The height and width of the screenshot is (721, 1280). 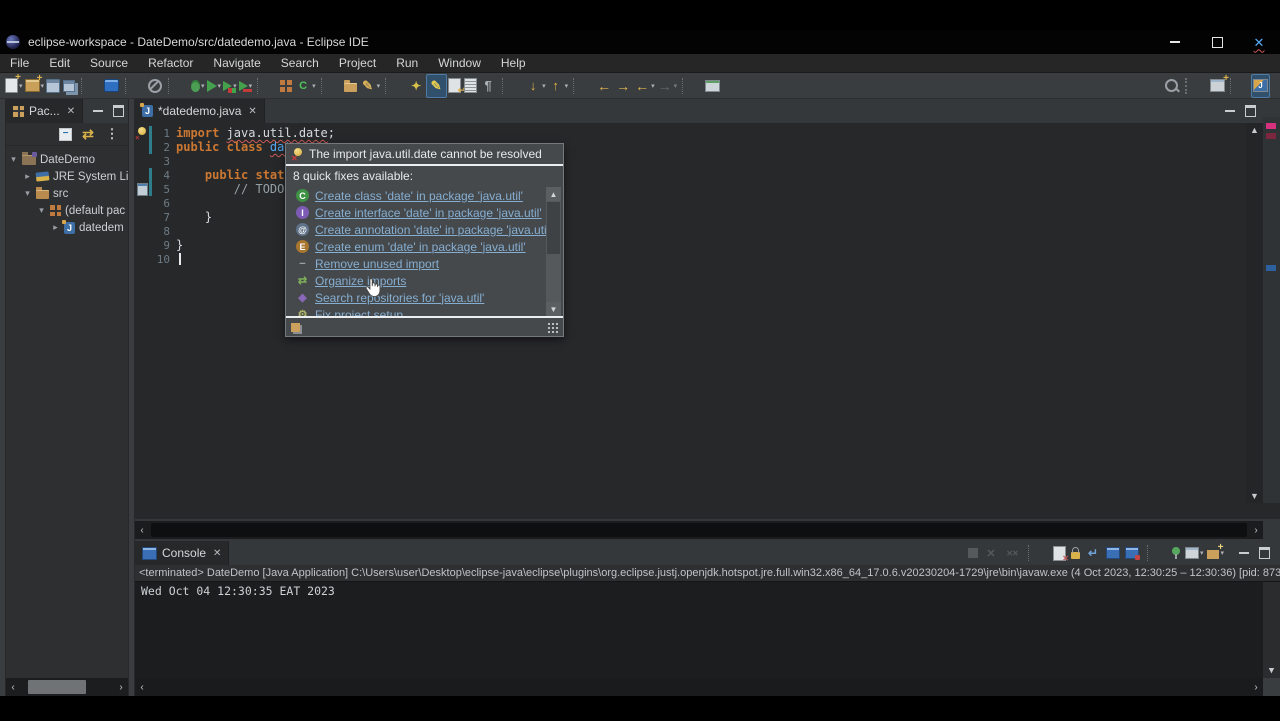 What do you see at coordinates (67, 176) in the screenshot?
I see `tree-item-jre-system-library: ▸ JRE System Lib` at bounding box center [67, 176].